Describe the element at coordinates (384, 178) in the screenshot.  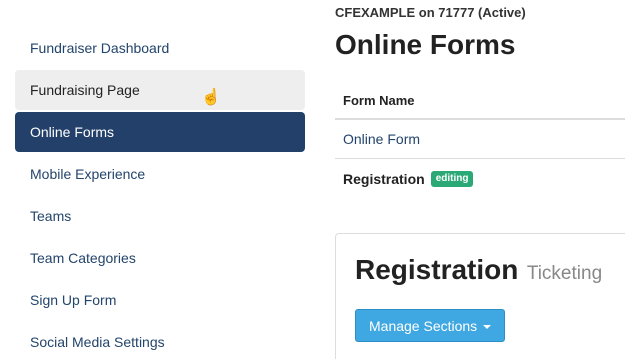
I see `form-name: Registration` at that location.